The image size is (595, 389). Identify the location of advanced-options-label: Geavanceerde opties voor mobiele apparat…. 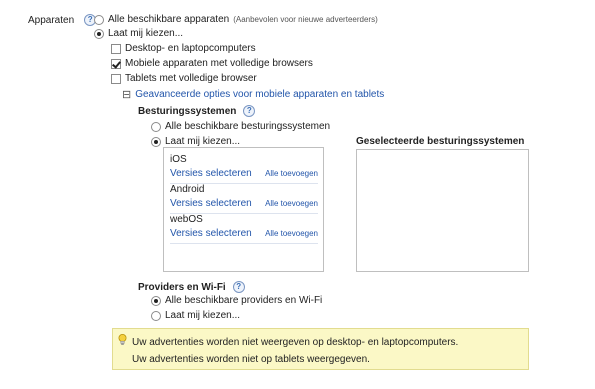
(260, 94).